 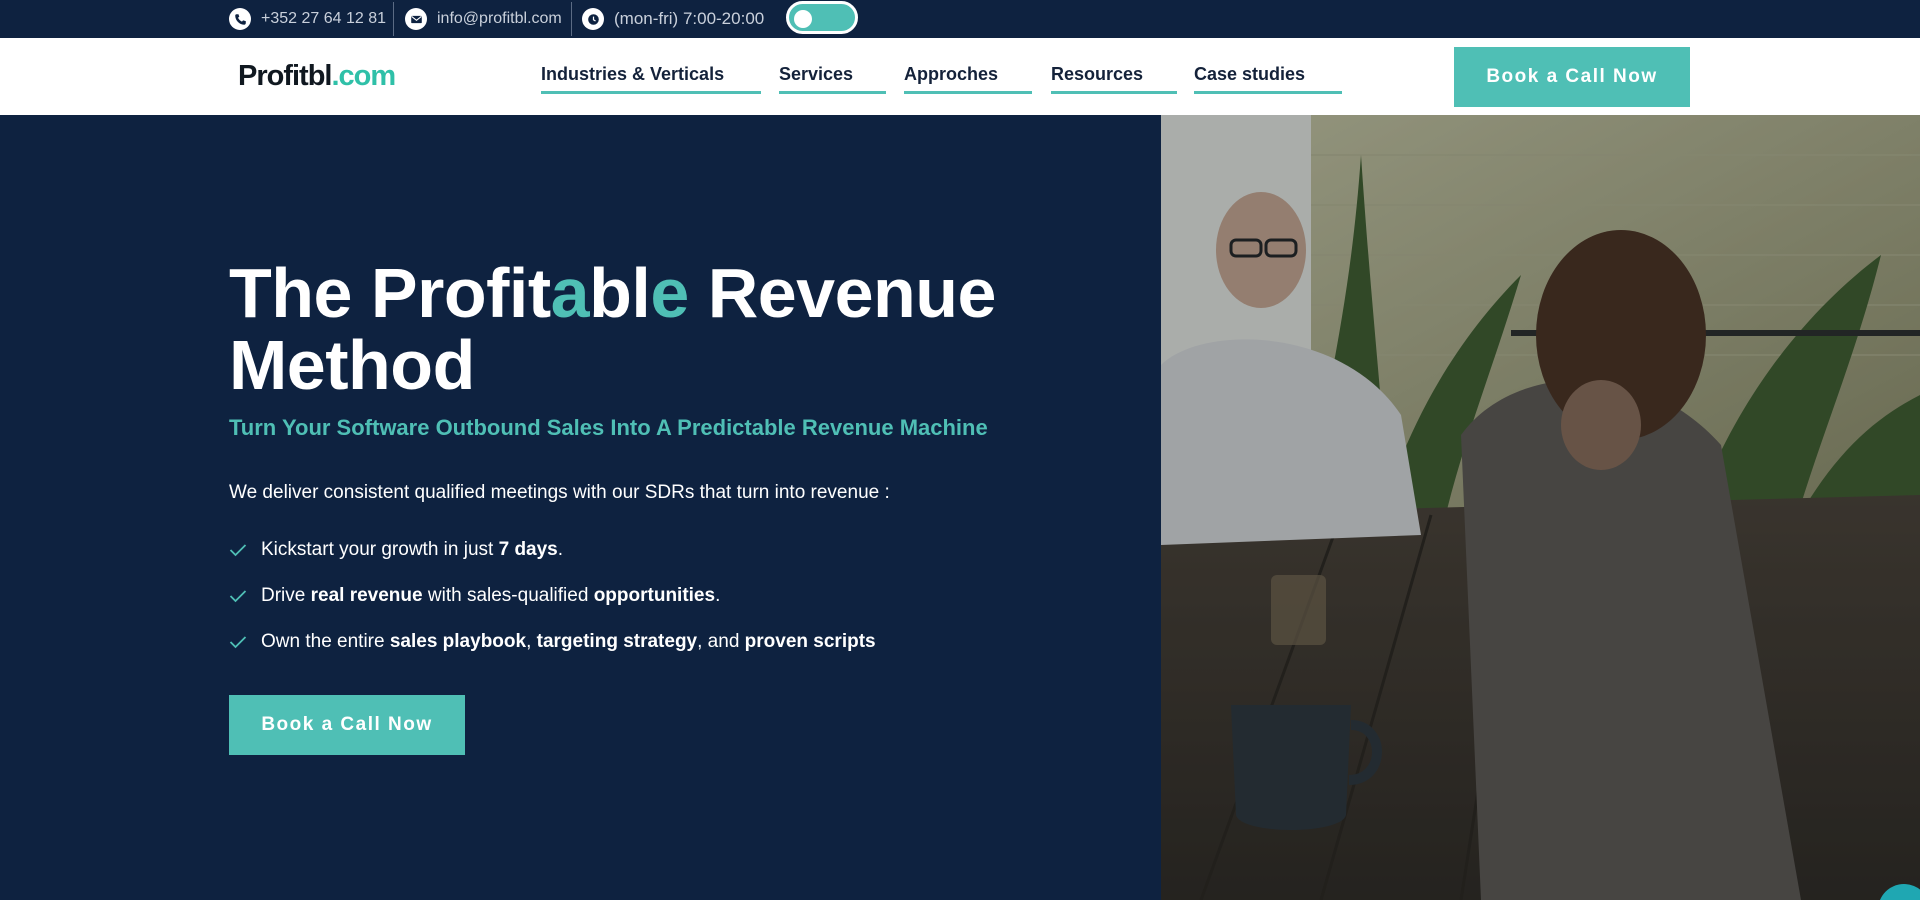 I want to click on hero-title-highlight-e: e, so click(x=669, y=293).